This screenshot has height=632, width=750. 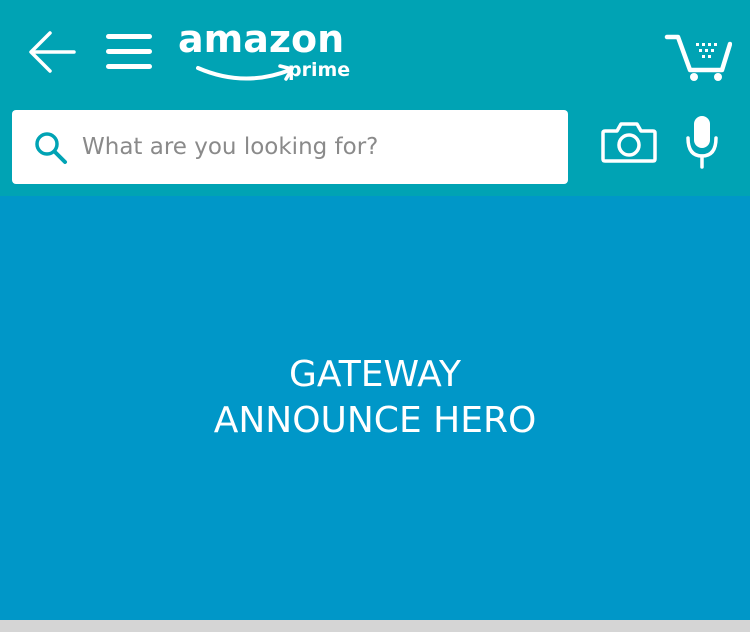 I want to click on magnifier-icon, so click(x=51, y=148).